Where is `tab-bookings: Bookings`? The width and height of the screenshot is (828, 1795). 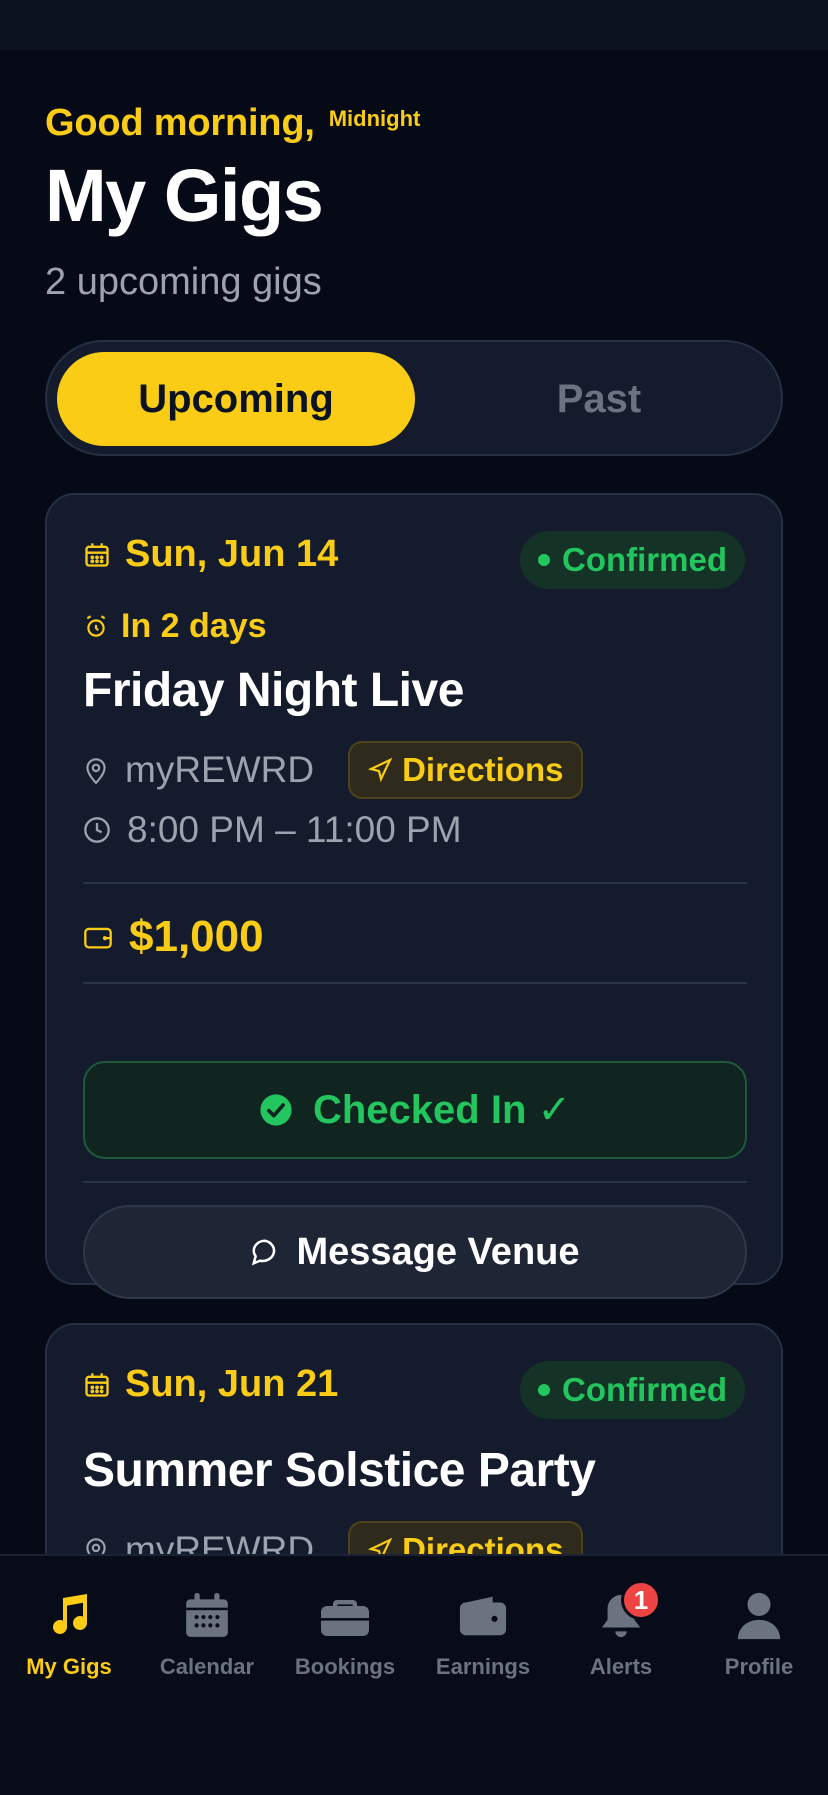
tab-bookings: Bookings is located at coordinates (345, 1634).